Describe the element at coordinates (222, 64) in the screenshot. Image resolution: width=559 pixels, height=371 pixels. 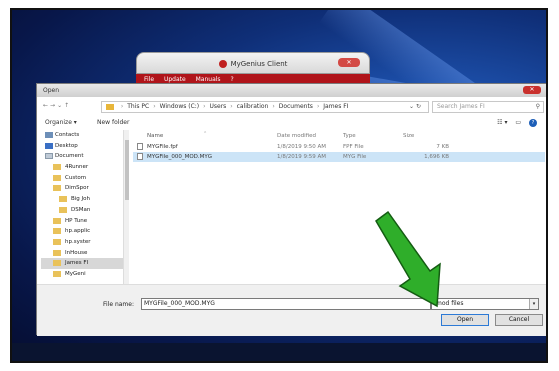
I see `mygenius-logo-icon` at that location.